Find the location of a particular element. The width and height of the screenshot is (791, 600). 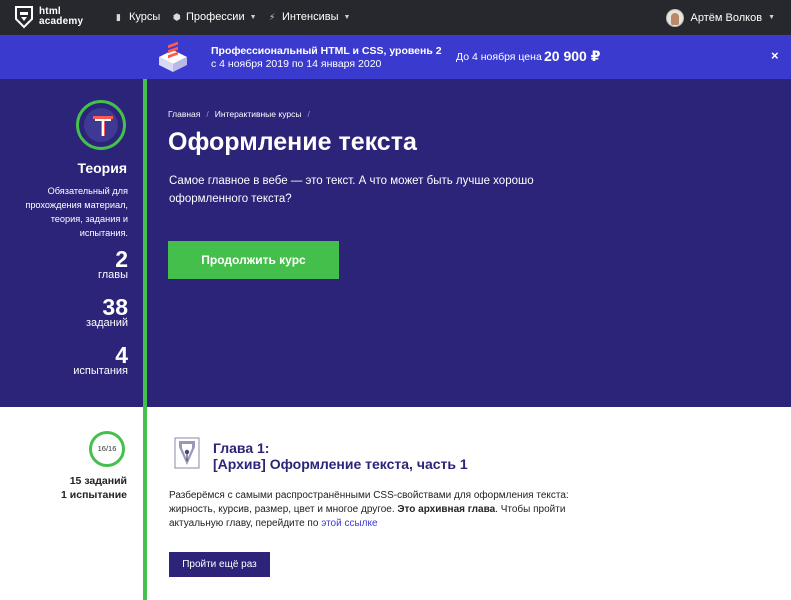

continue-course-button: Продолжить курс is located at coordinates (253, 260).